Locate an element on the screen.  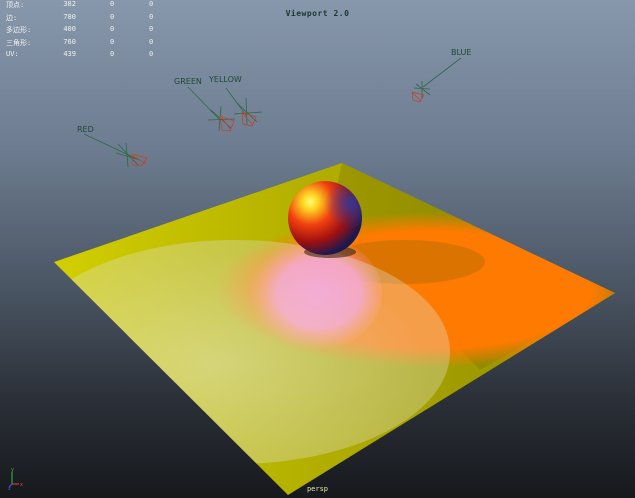
light-label-red: RED is located at coordinates (85, 129).